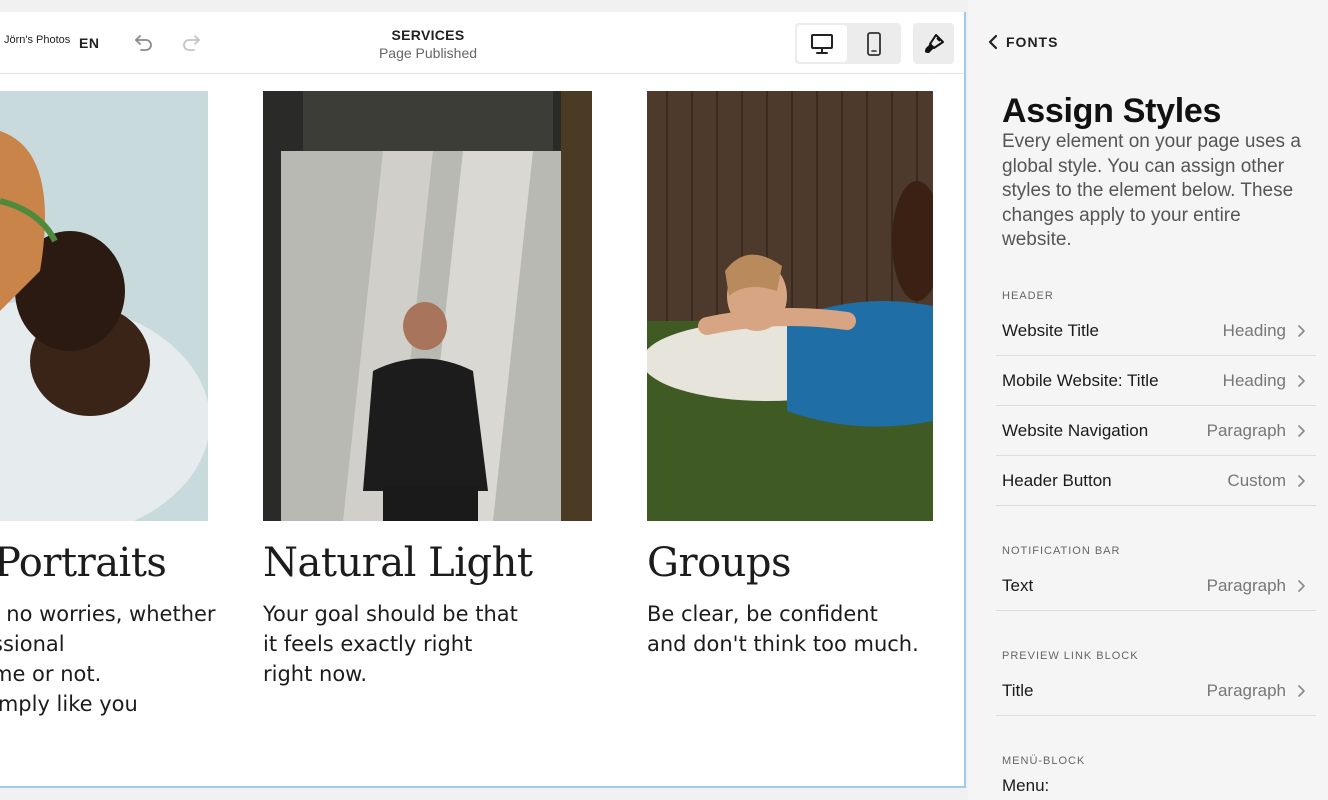 This screenshot has height=800, width=1328. Describe the element at coordinates (1070, 656) in the screenshot. I see `section-label-preview-link-block: PREVIEW LINK BLOCK` at that location.